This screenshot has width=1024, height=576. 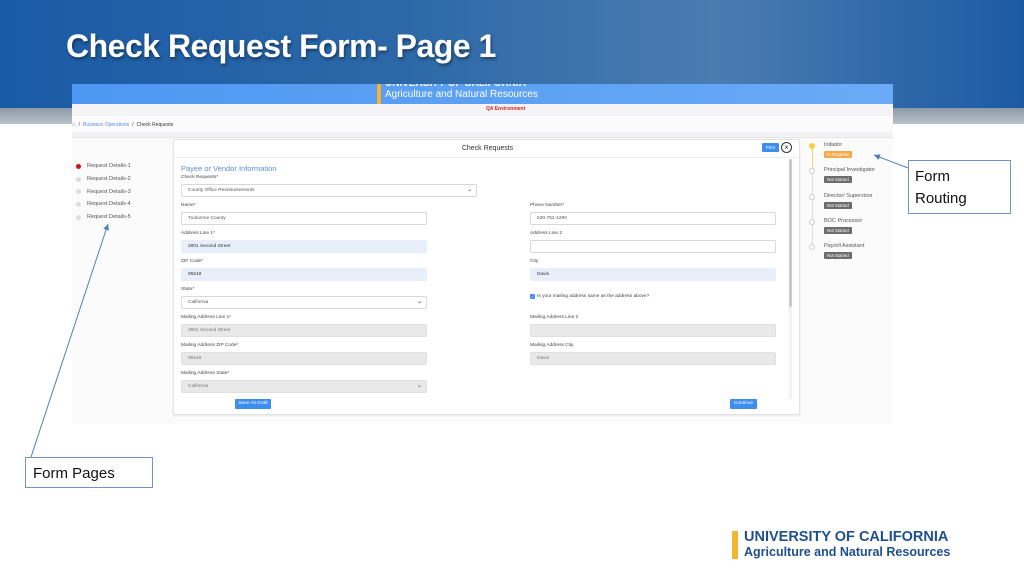 What do you see at coordinates (653, 358) in the screenshot?
I see `mail-city-input: Davis` at bounding box center [653, 358].